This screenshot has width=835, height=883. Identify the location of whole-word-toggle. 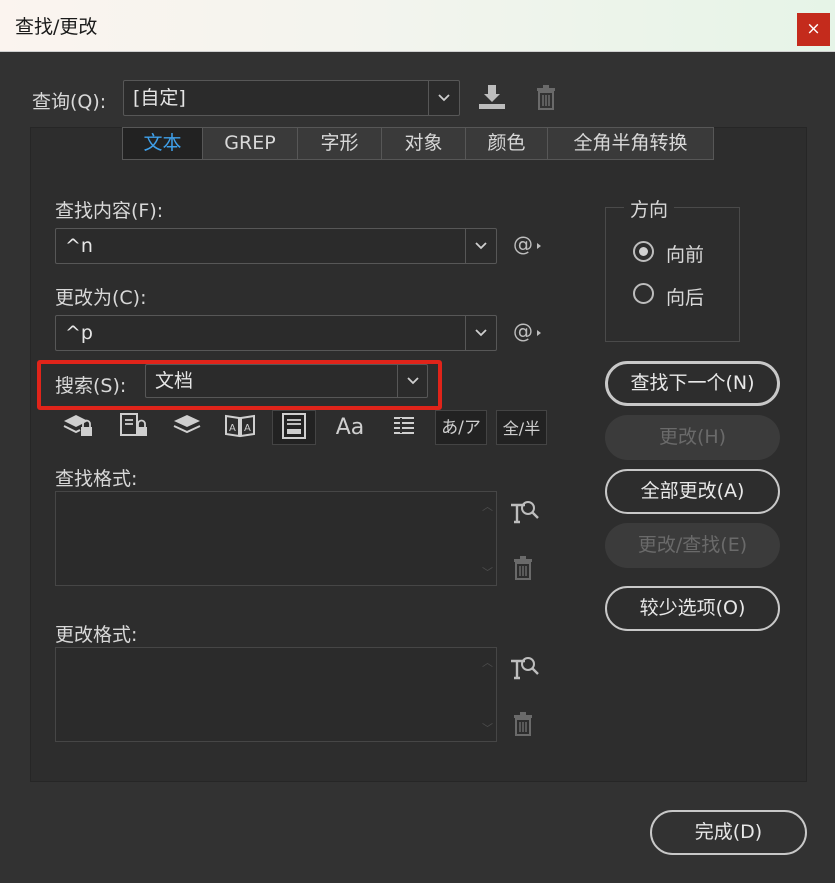
(404, 427).